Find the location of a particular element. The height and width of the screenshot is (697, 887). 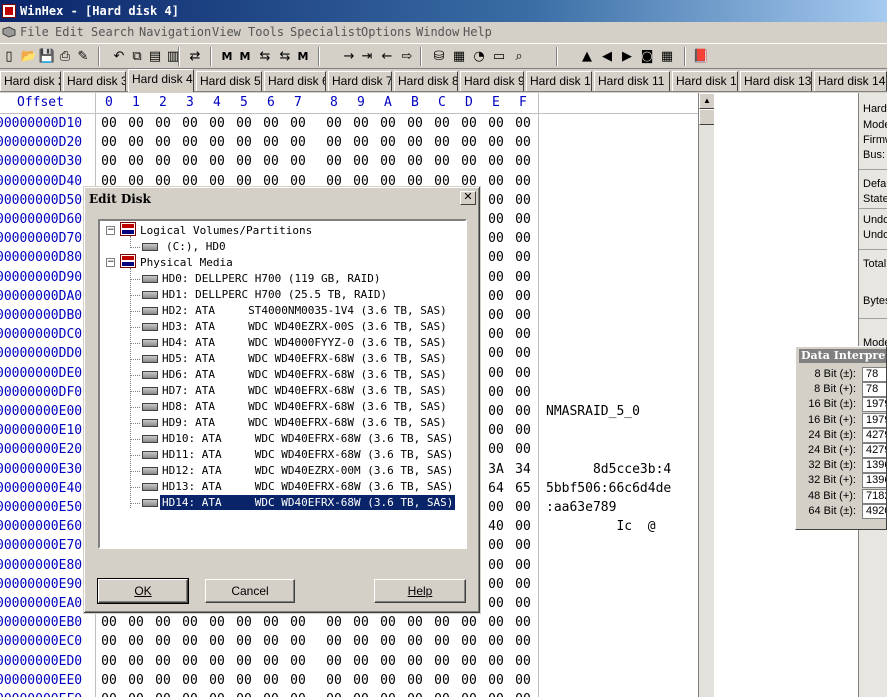

tree-item-physical: HD13: ATA WDC WD40EFRX-68W (3.6 TB, SAS) is located at coordinates (307, 486).